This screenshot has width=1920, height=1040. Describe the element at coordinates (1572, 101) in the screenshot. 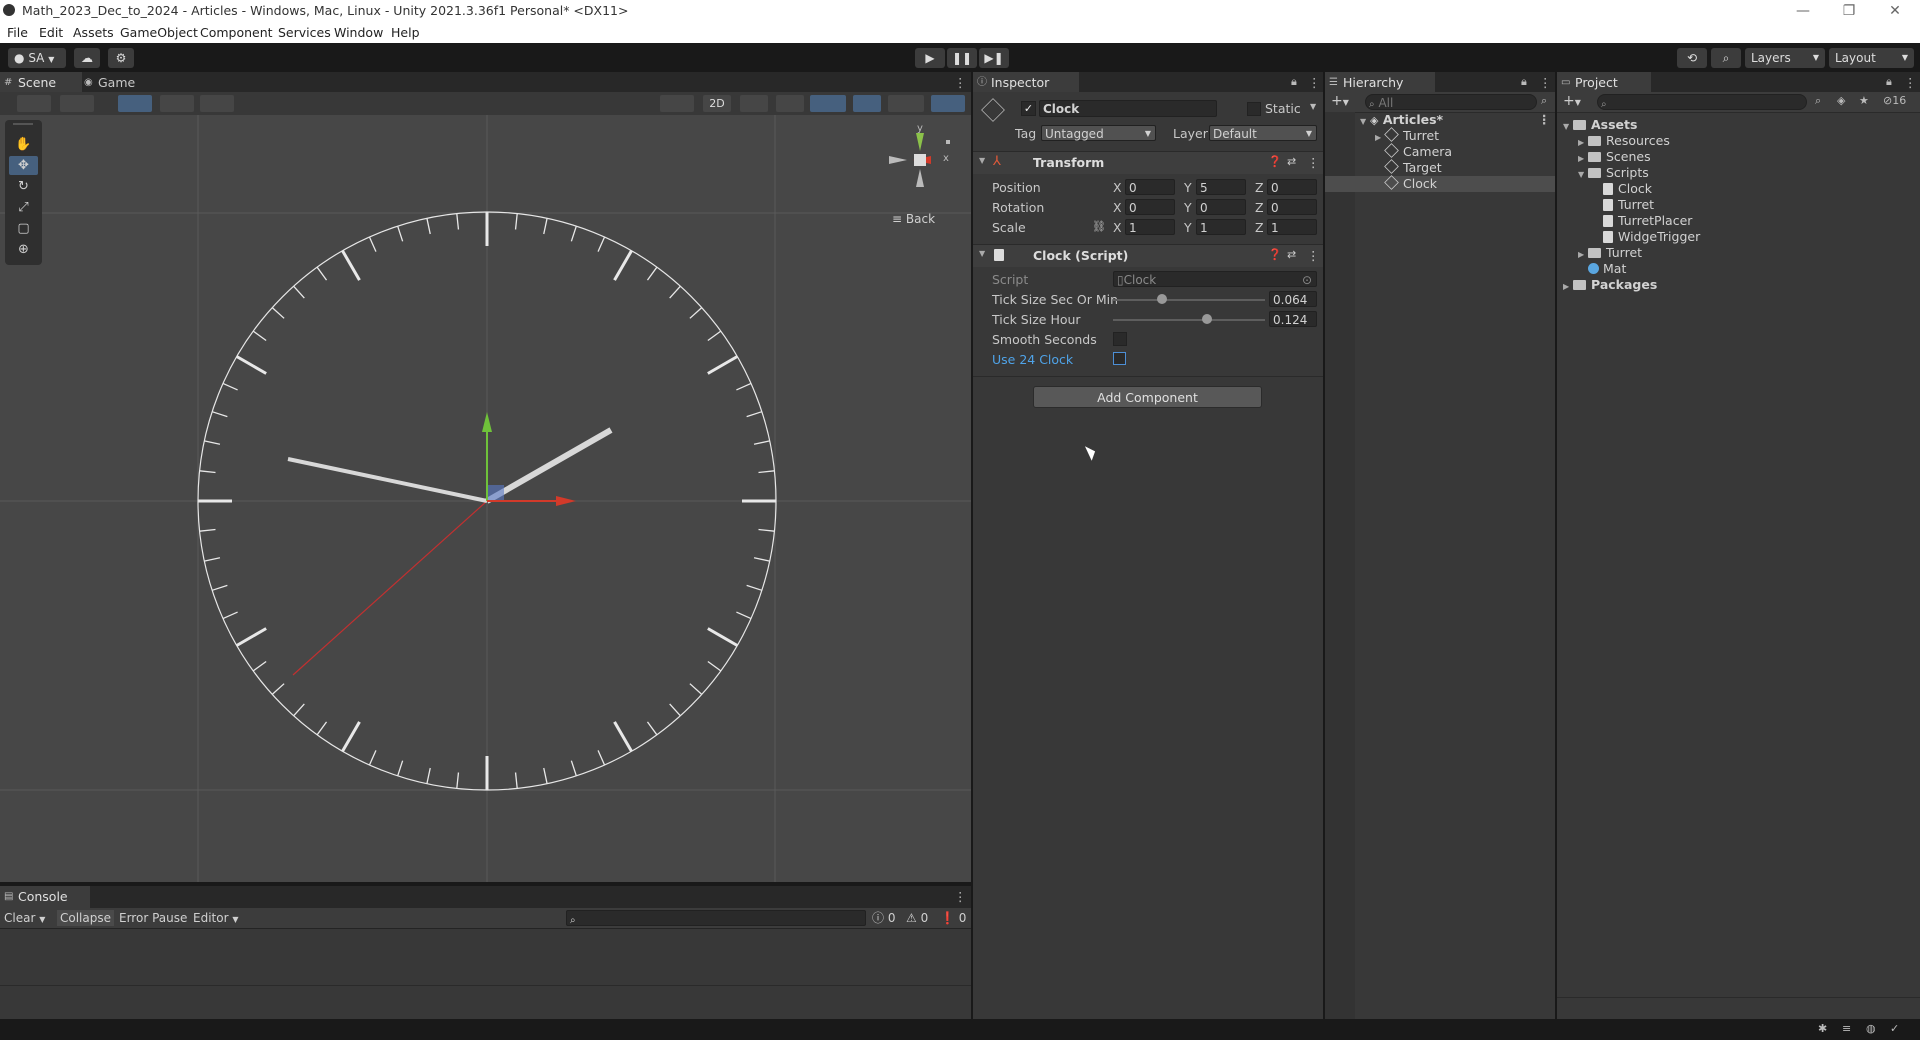

I see `project-add-button: +▼` at that location.